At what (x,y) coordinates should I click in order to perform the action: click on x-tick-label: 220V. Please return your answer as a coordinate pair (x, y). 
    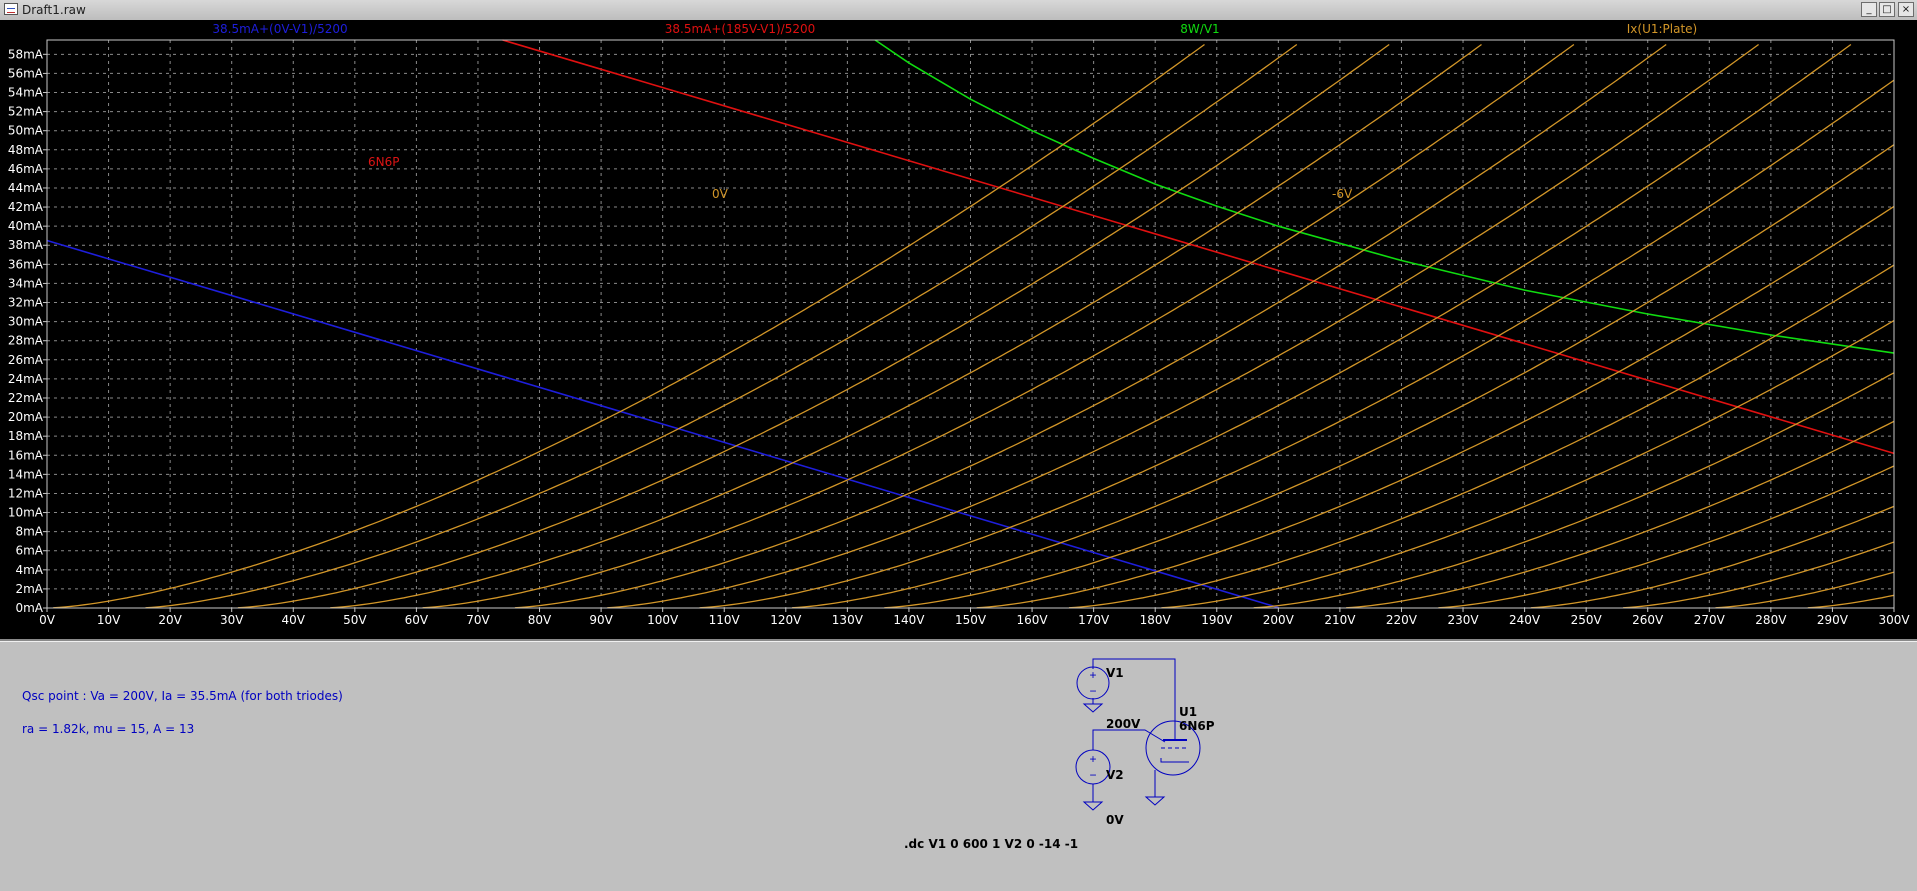
    Looking at the image, I should click on (1402, 620).